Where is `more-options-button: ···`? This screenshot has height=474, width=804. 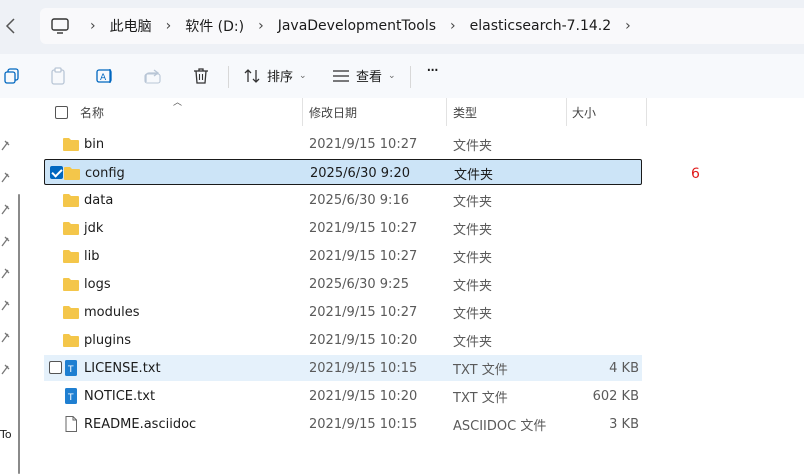
more-options-button: ··· is located at coordinates (432, 70).